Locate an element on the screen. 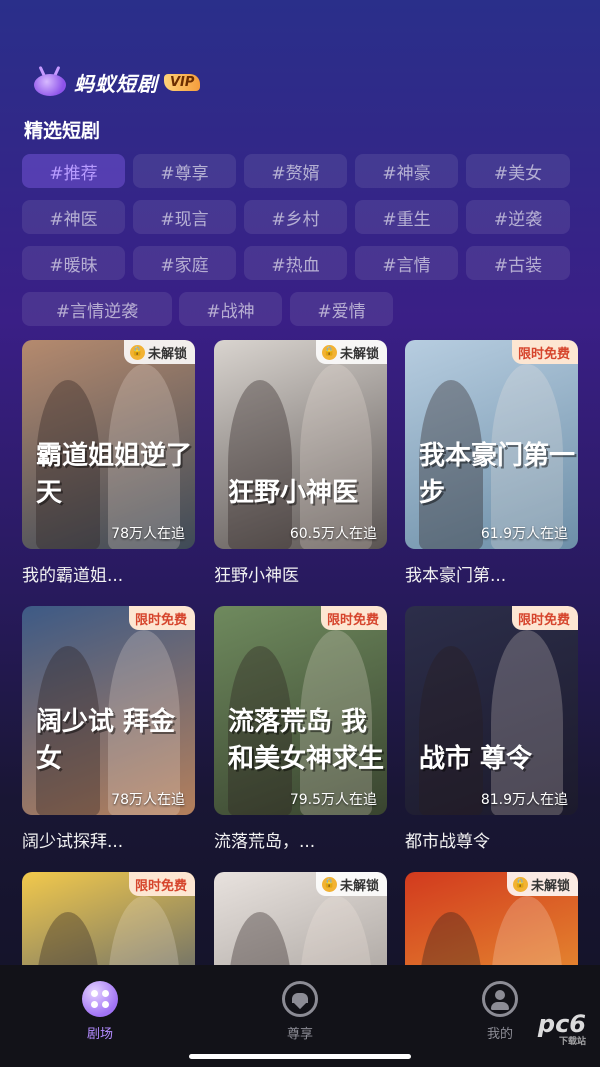 The image size is (600, 1067). tag-chip: #爱情 is located at coordinates (341, 309).